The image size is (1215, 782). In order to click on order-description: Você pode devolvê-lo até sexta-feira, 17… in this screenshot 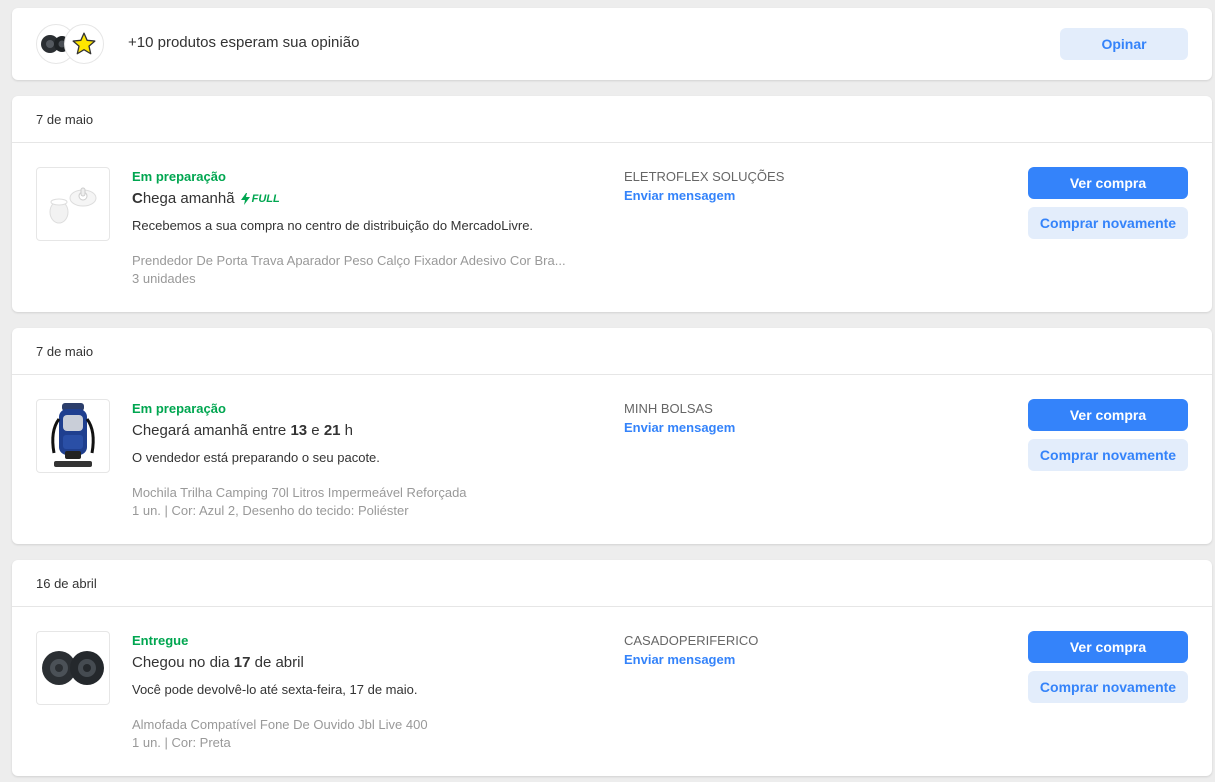, I will do `click(275, 689)`.